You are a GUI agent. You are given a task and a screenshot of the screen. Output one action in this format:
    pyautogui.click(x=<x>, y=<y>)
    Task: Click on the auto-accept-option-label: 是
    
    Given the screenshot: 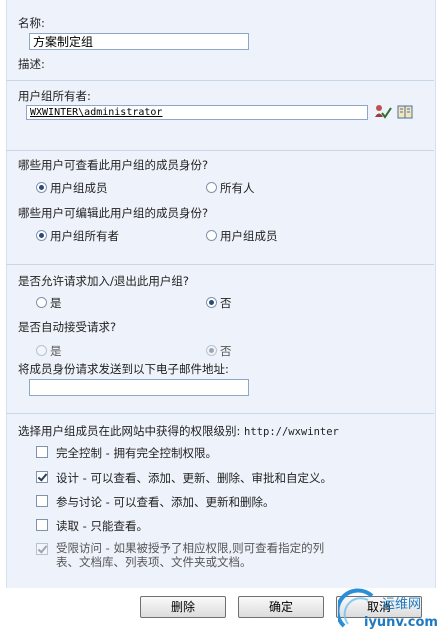 What is the action you would take?
    pyautogui.click(x=56, y=351)
    